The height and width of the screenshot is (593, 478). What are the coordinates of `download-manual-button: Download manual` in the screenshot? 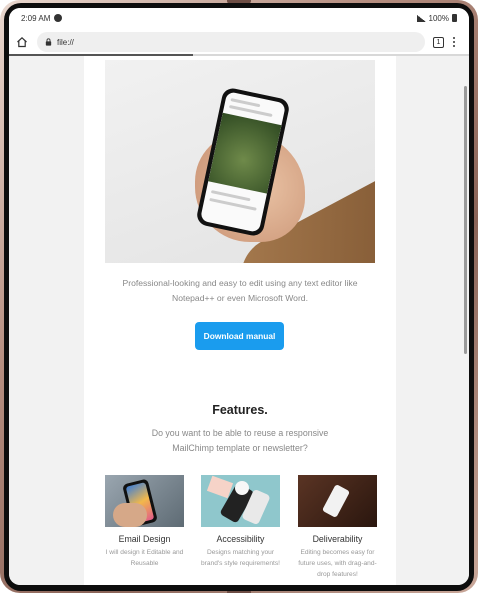 It's located at (239, 336).